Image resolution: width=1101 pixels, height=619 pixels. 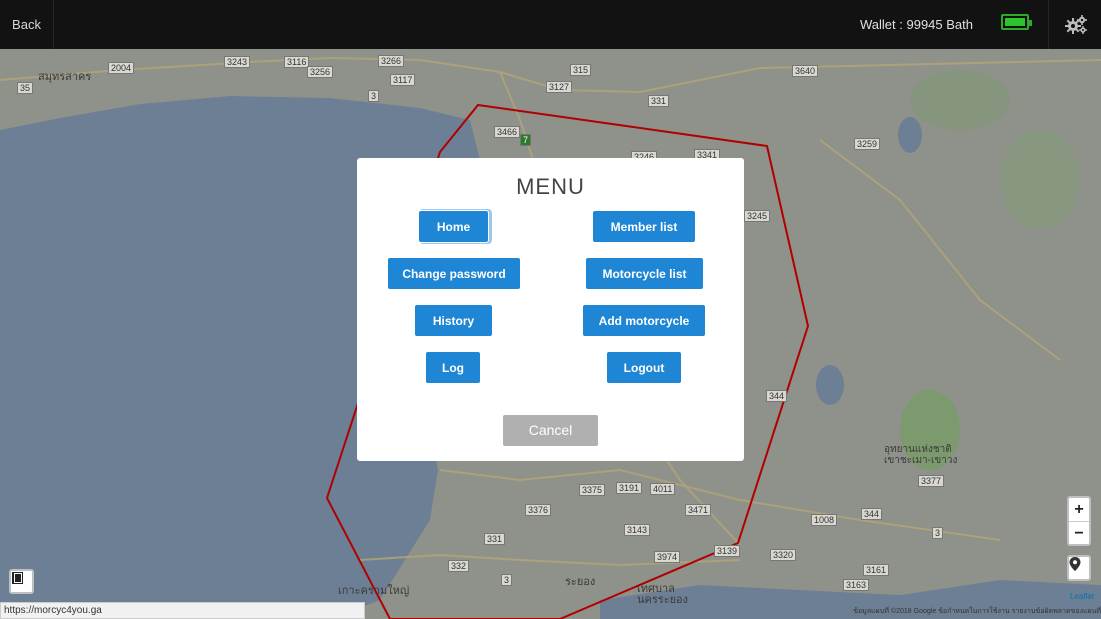 What do you see at coordinates (581, 70) in the screenshot?
I see `road-label: 315` at bounding box center [581, 70].